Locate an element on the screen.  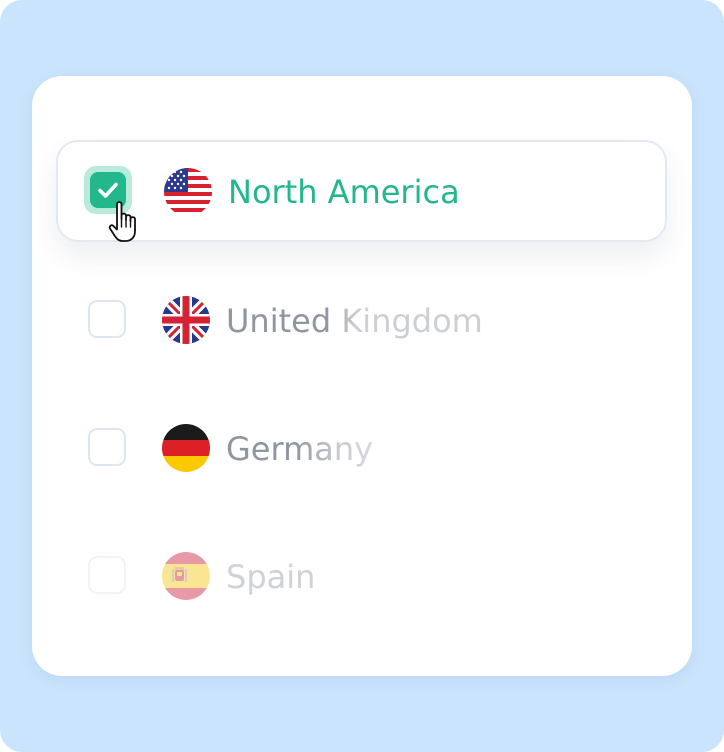
checkbox-spain is located at coordinates (107, 575).